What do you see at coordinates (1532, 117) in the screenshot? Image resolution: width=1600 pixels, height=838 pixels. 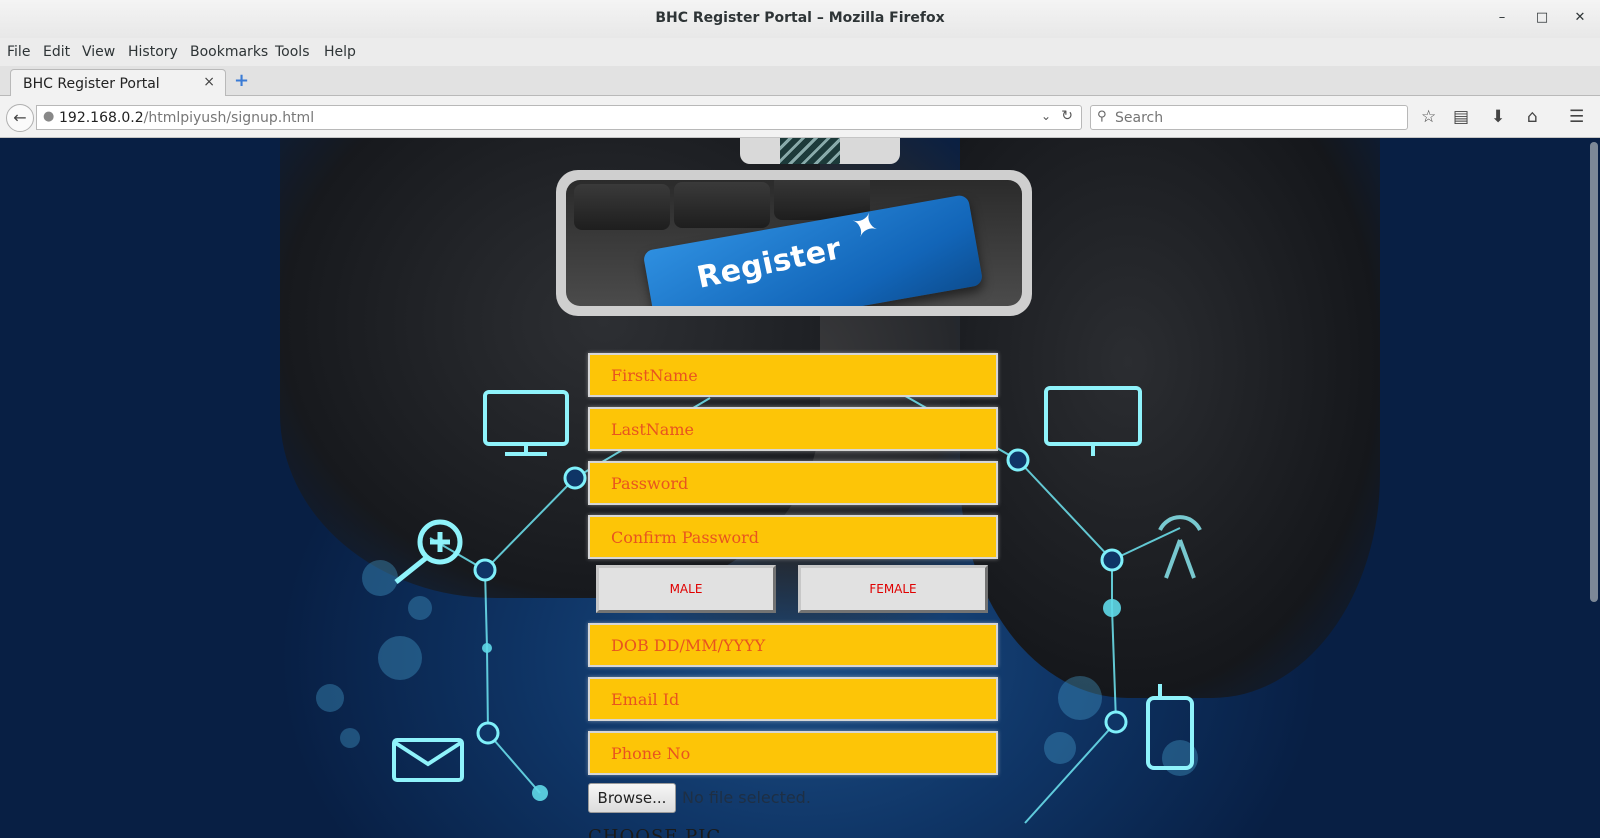 I see `home-icon: ⌂` at bounding box center [1532, 117].